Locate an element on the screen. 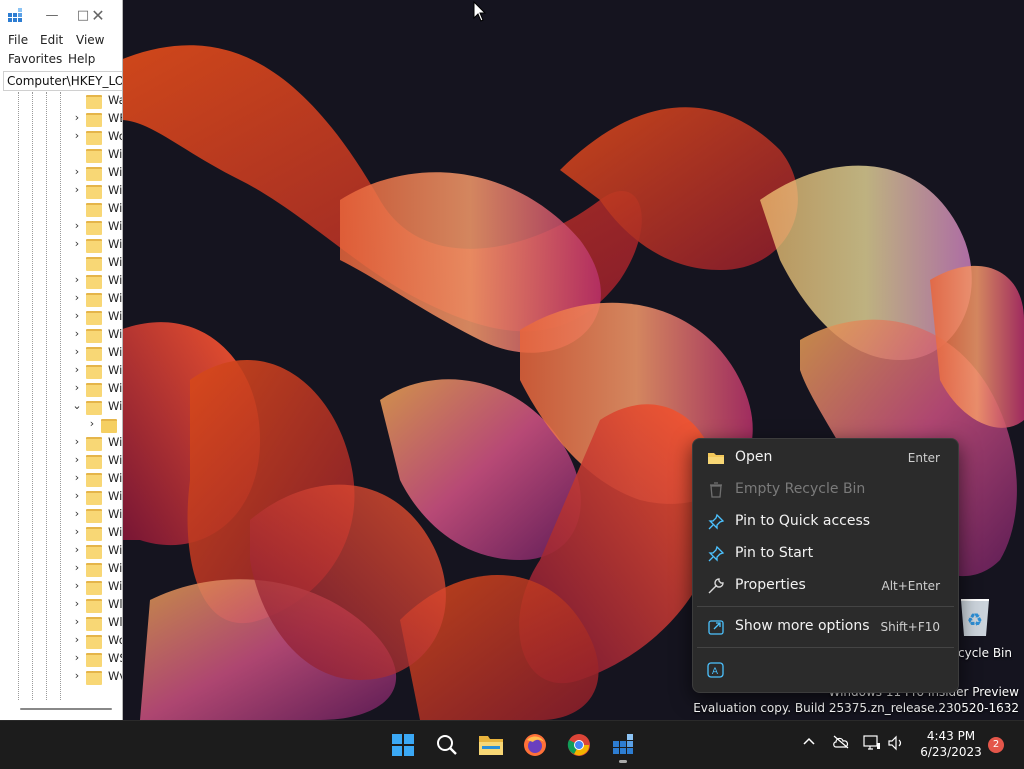  tree-row: › WE is located at coordinates (61, 119).